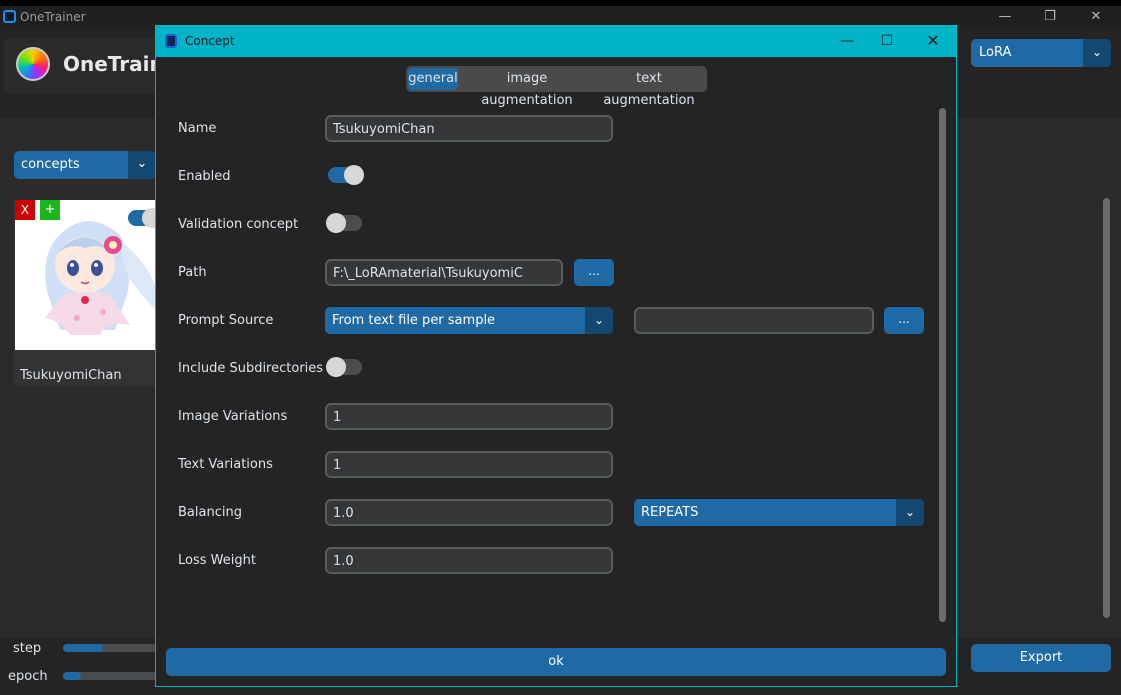 The height and width of the screenshot is (695, 1121). What do you see at coordinates (171, 41) in the screenshot?
I see `dialog-app-icon` at bounding box center [171, 41].